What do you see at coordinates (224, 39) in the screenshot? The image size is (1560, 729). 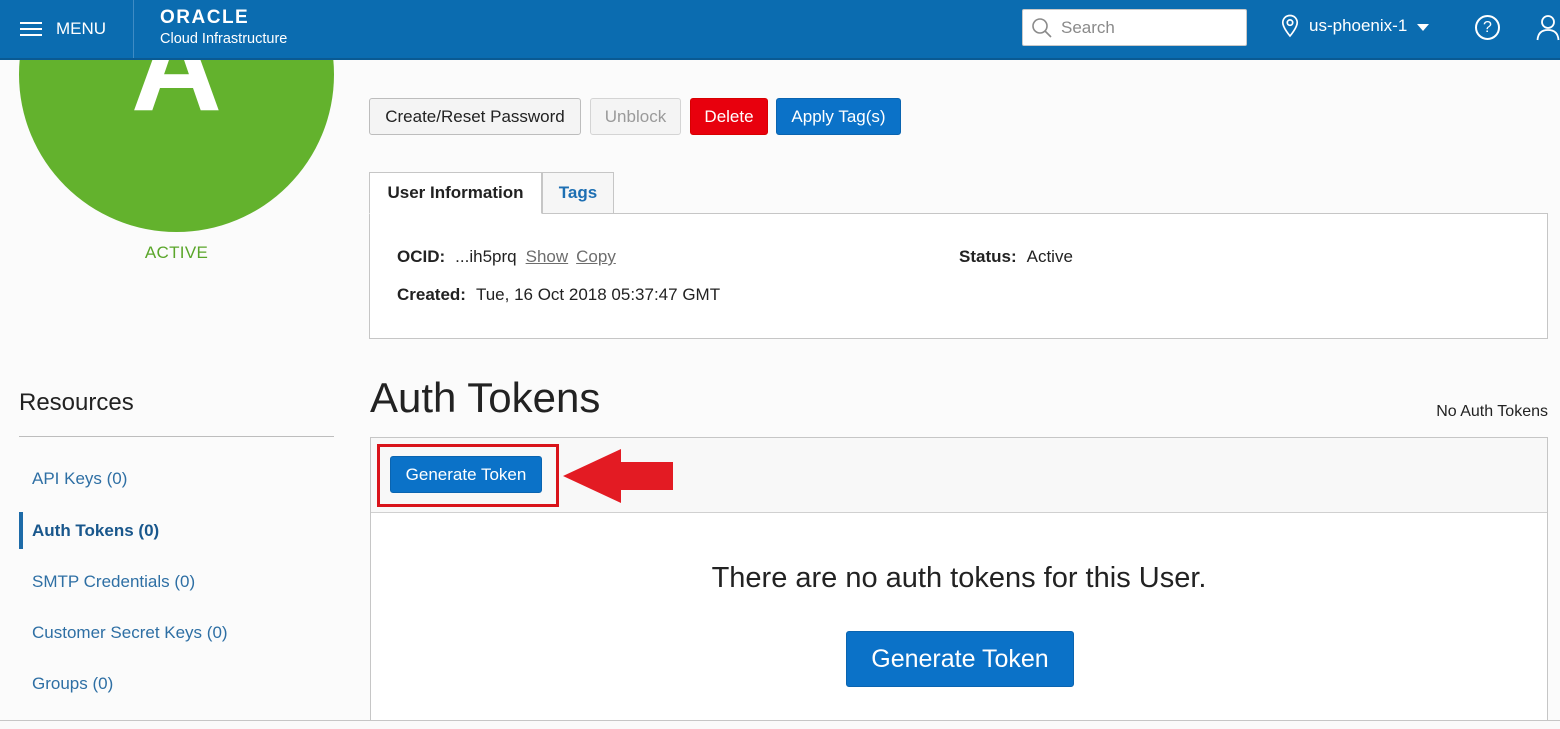 I see `brand-subtitle: Cloud Infrastructure` at bounding box center [224, 39].